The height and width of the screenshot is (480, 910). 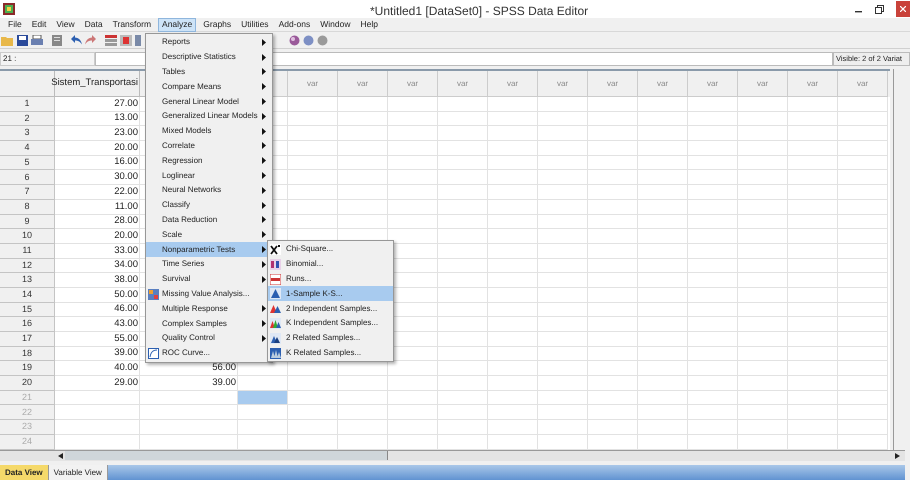 What do you see at coordinates (65, 25) in the screenshot?
I see `menu-item: View` at bounding box center [65, 25].